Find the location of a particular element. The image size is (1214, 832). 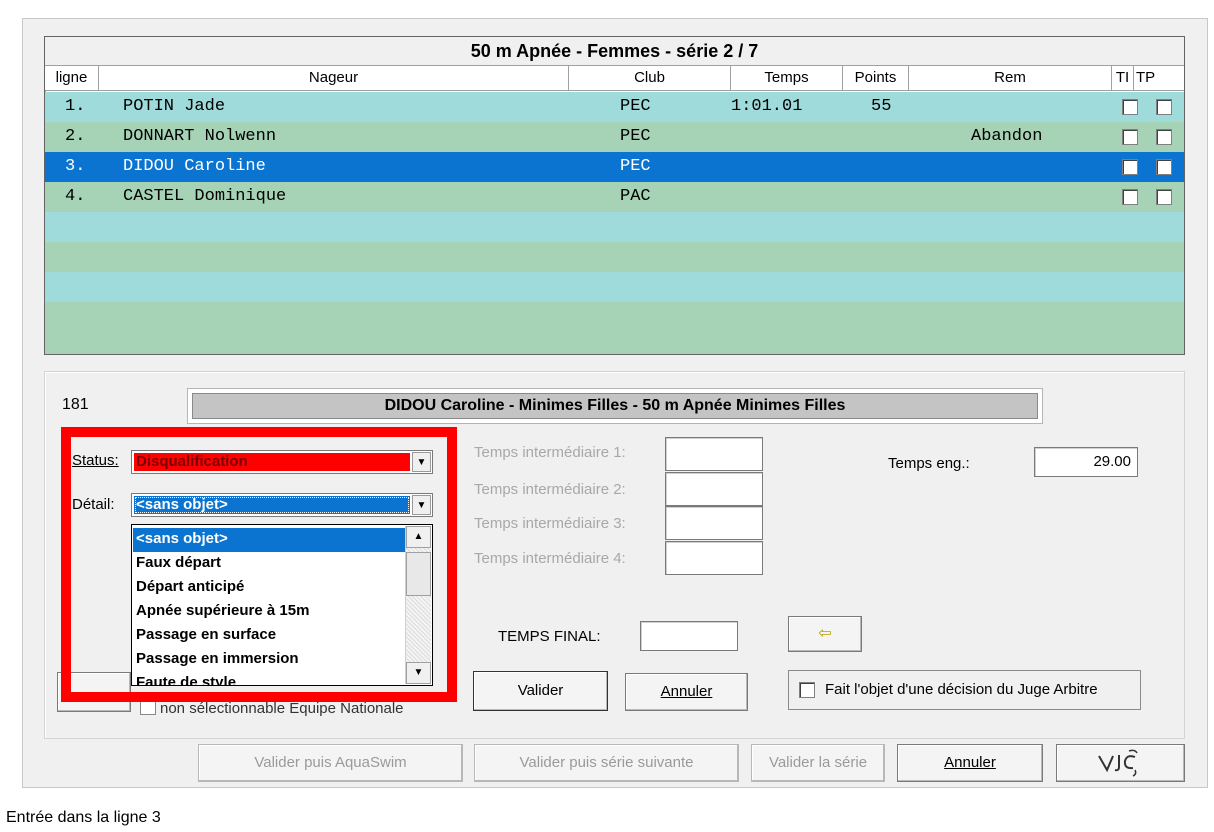

row-ligne: 1. is located at coordinates (75, 106).